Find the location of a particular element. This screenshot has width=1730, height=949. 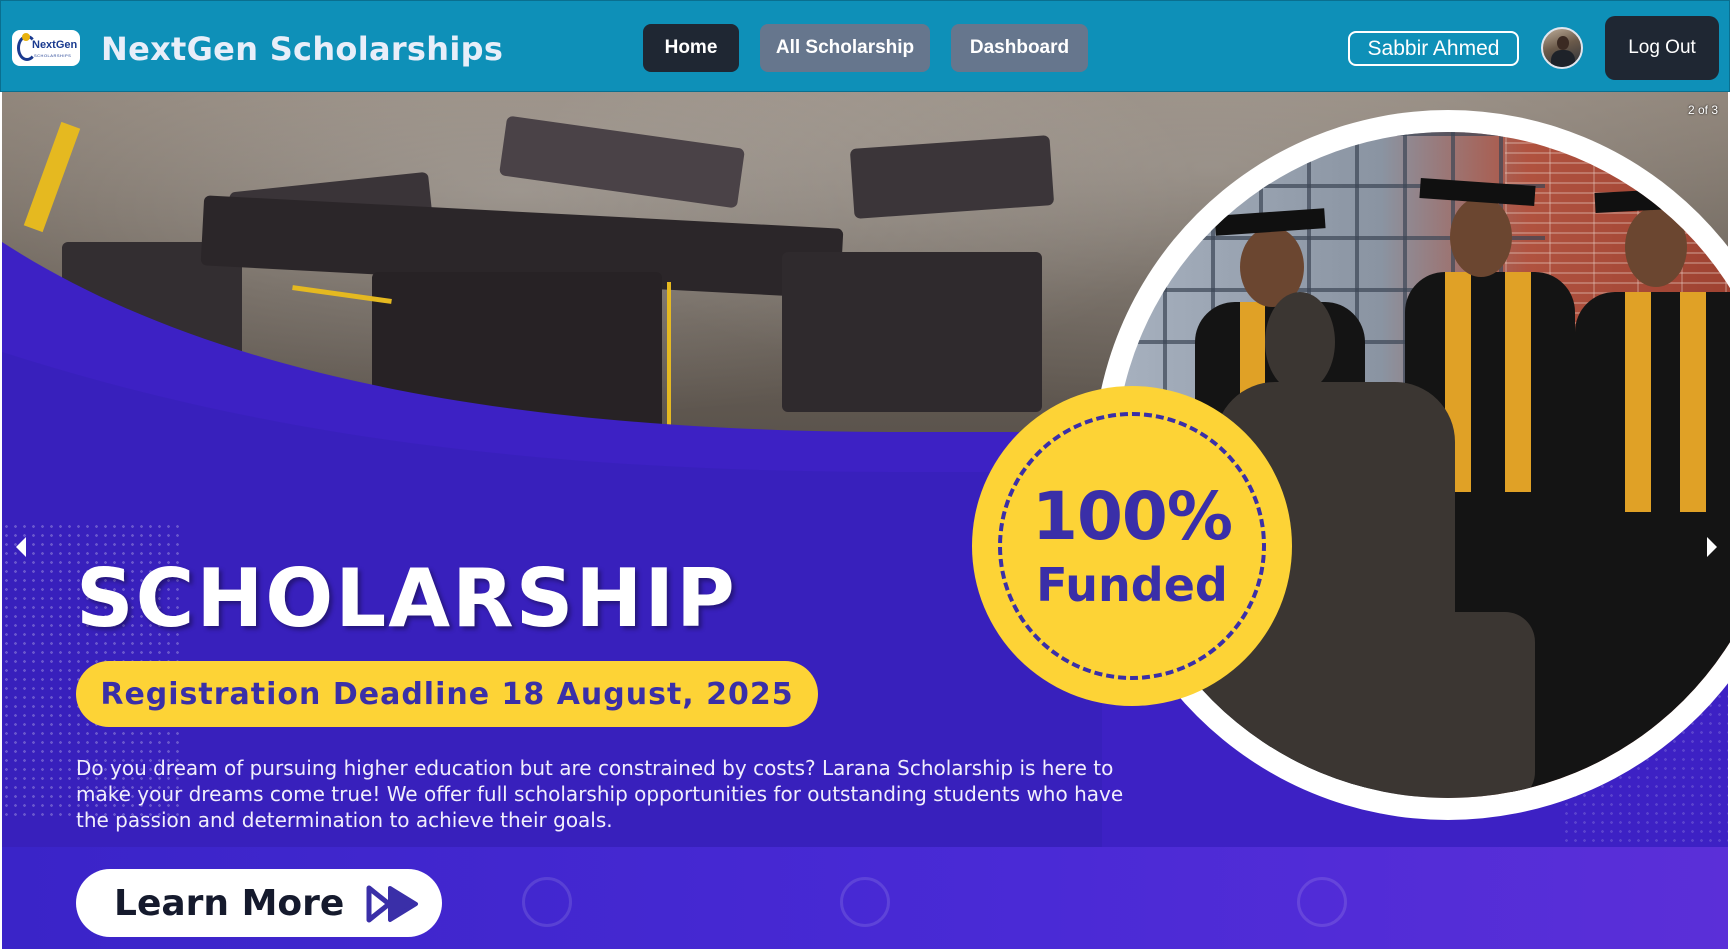

site-title: NextGen Scholarships is located at coordinates (302, 49).